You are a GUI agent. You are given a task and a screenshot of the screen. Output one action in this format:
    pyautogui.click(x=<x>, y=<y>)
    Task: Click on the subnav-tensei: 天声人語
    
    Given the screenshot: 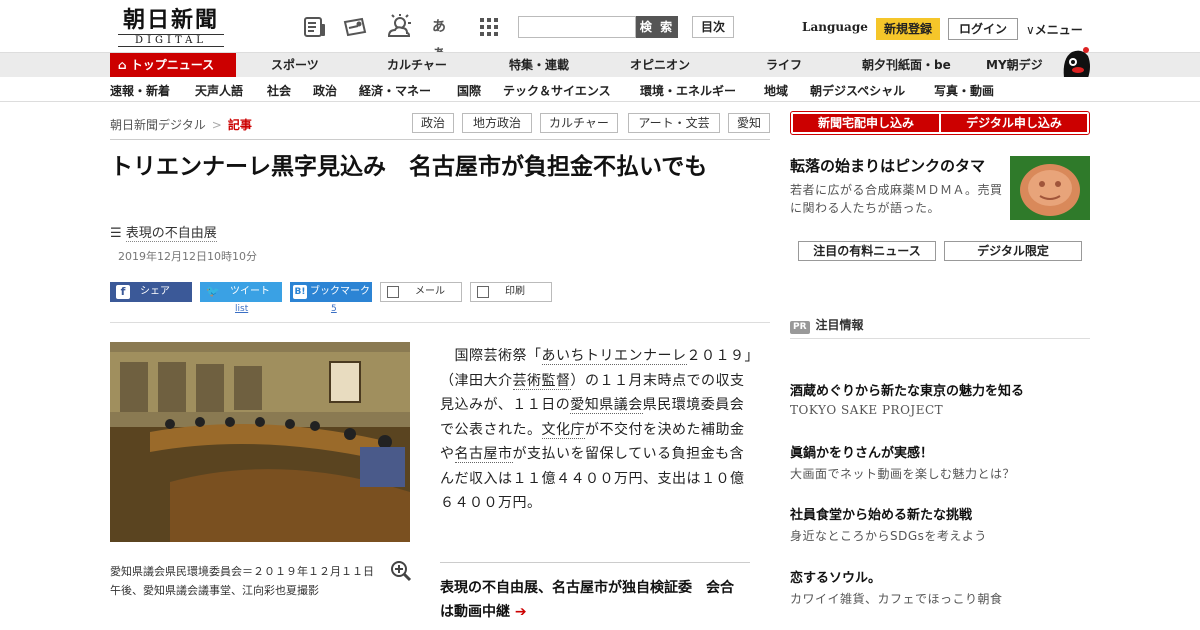 What is the action you would take?
    pyautogui.click(x=219, y=90)
    